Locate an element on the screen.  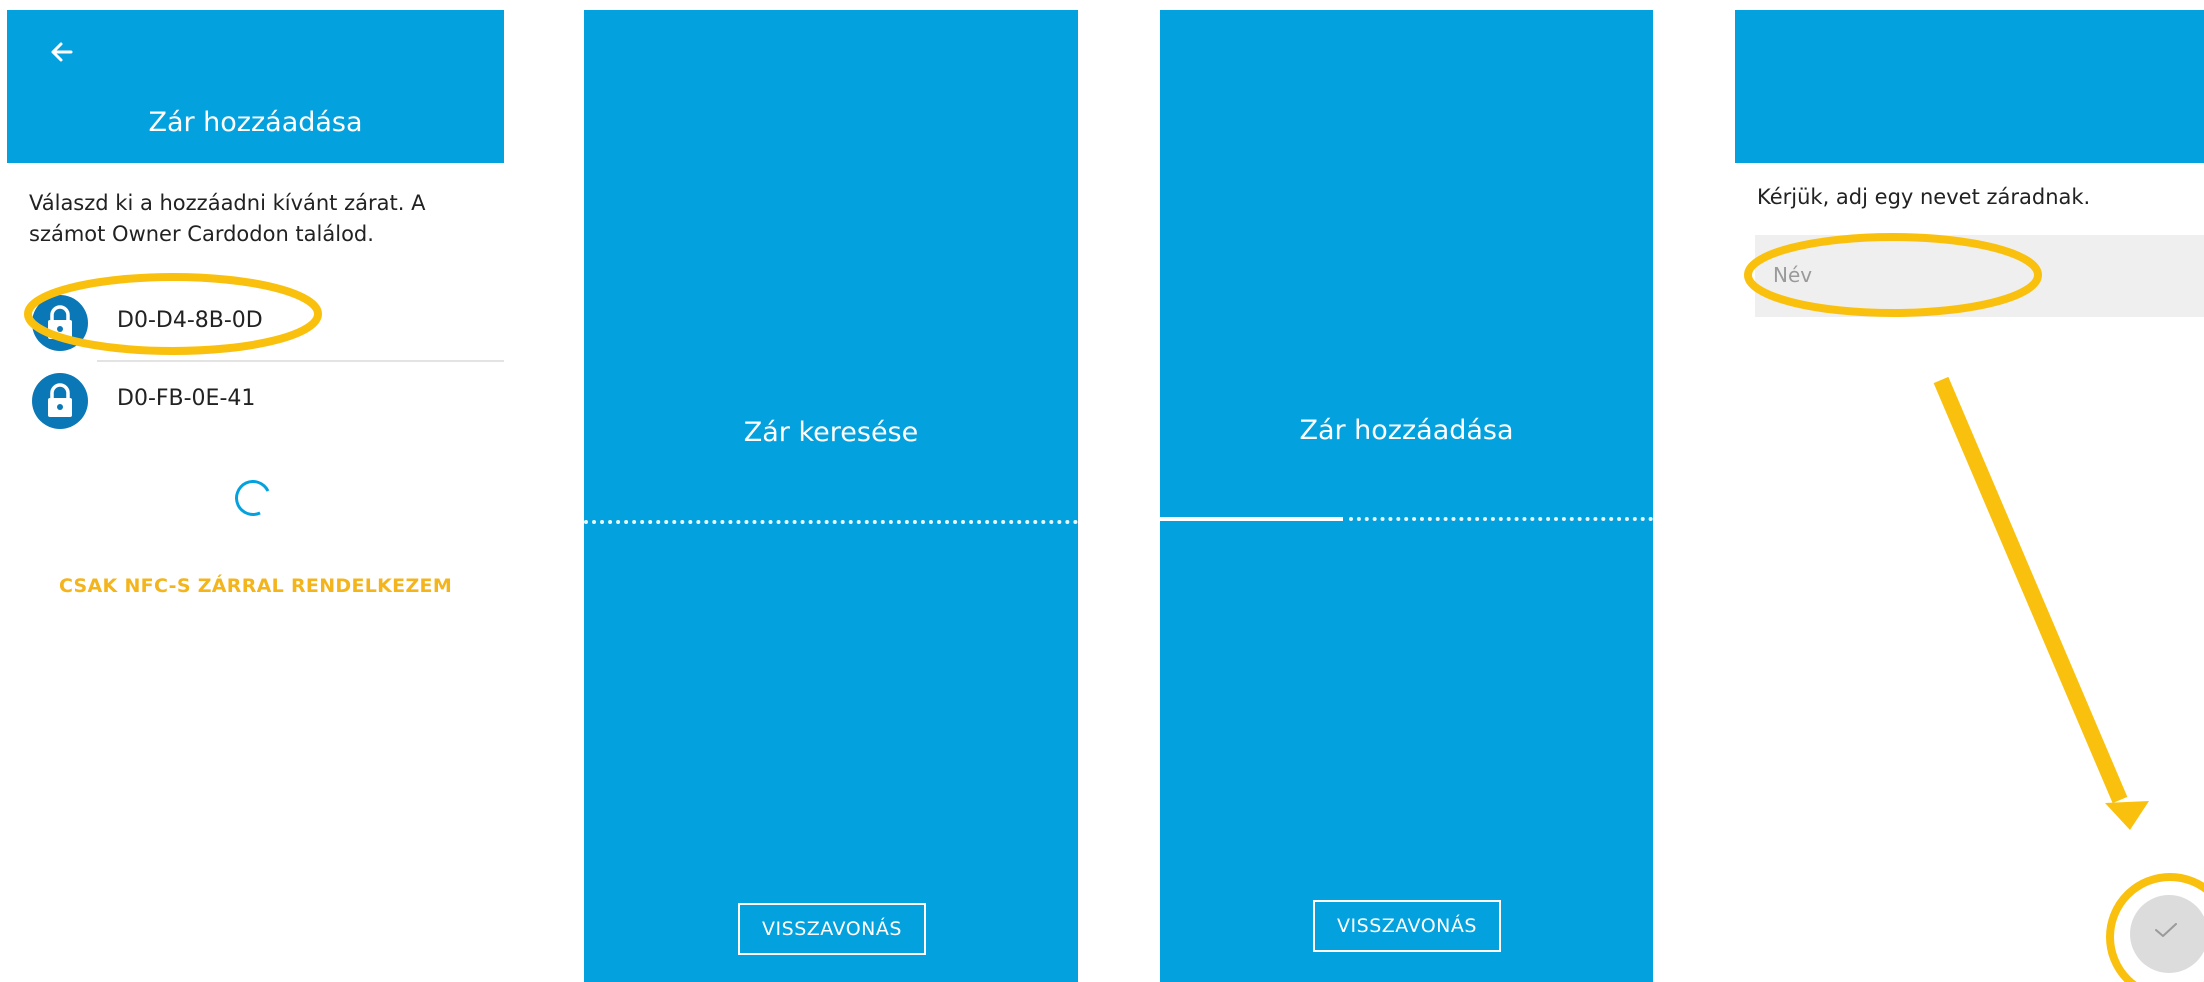
name-input: Név is located at coordinates (1979, 276).